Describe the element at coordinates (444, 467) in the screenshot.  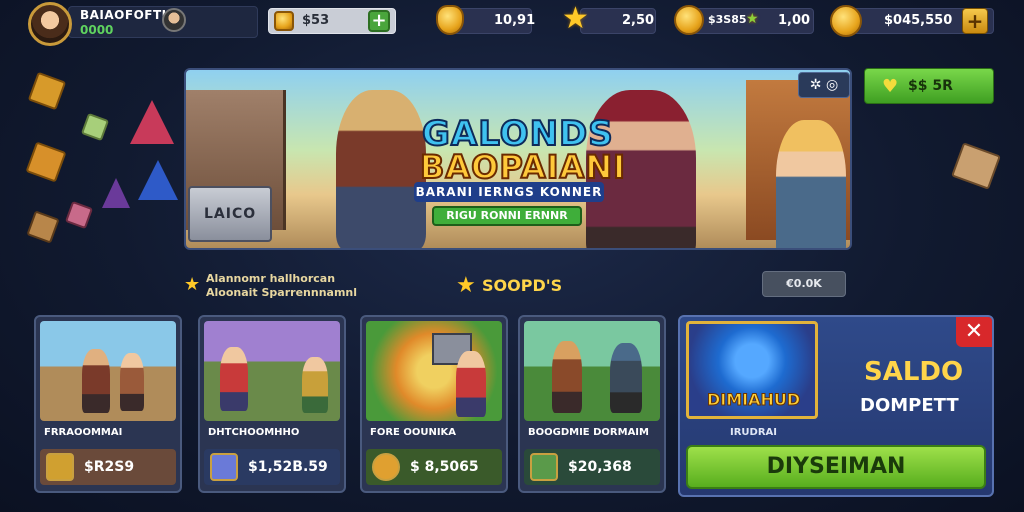
I see `card-price: $ 8,5065` at that location.